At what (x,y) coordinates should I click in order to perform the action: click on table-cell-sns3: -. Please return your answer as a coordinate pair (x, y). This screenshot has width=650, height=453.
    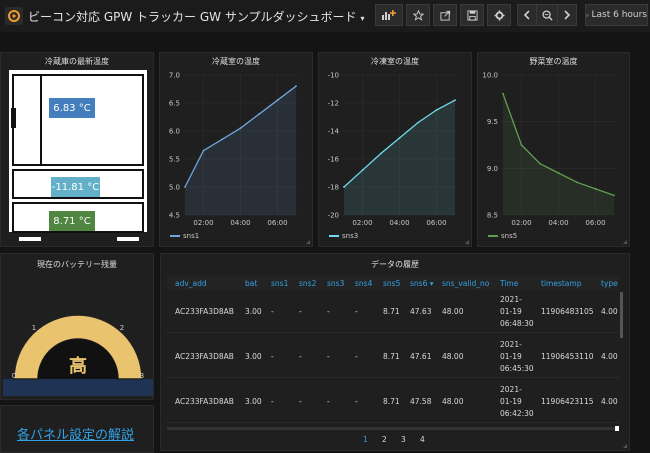
    Looking at the image, I should click on (328, 401).